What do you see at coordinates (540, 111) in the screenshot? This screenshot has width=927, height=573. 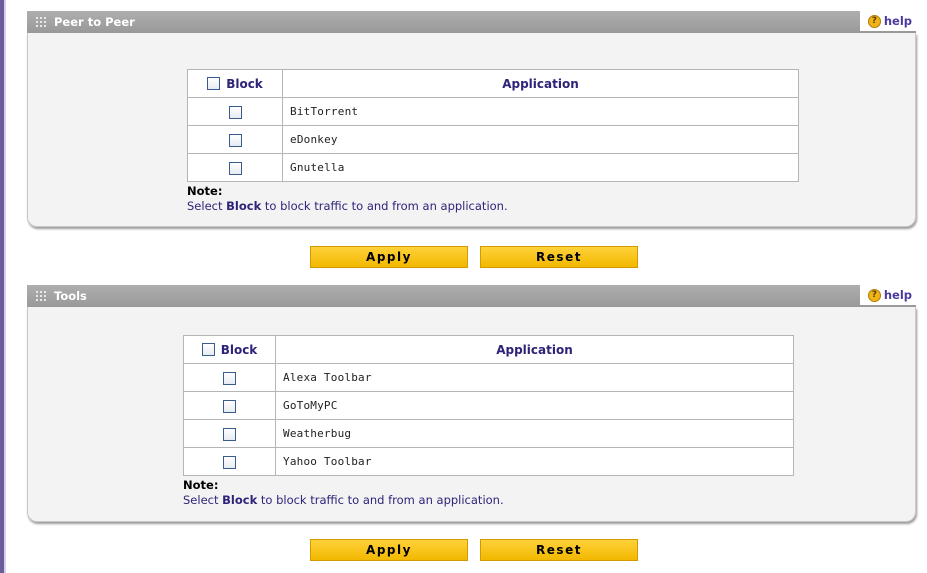 I see `application-name: BitTorrent` at bounding box center [540, 111].